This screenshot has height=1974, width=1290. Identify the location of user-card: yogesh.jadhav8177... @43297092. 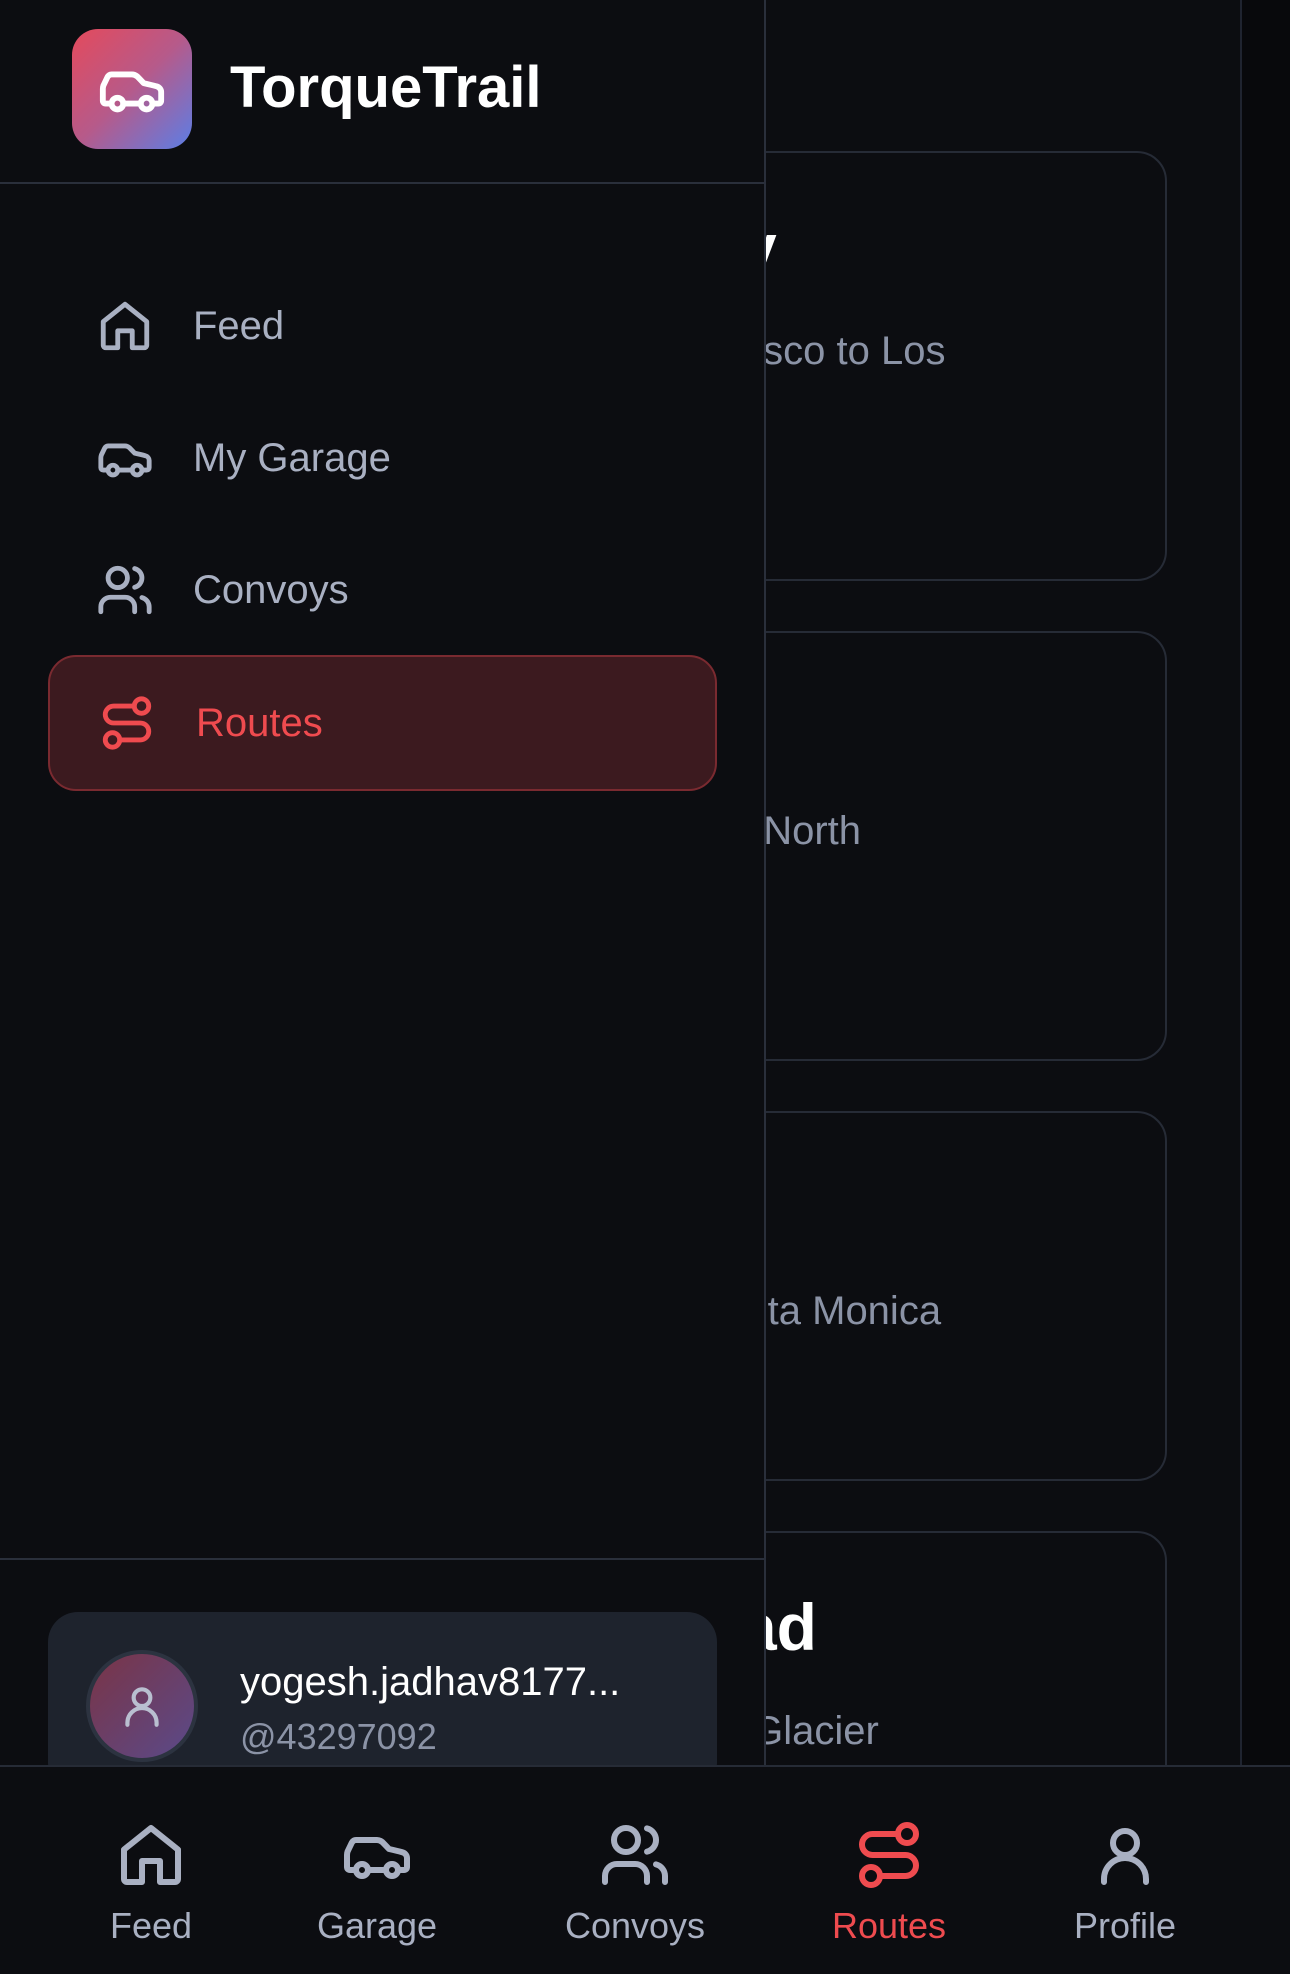
(382, 1688).